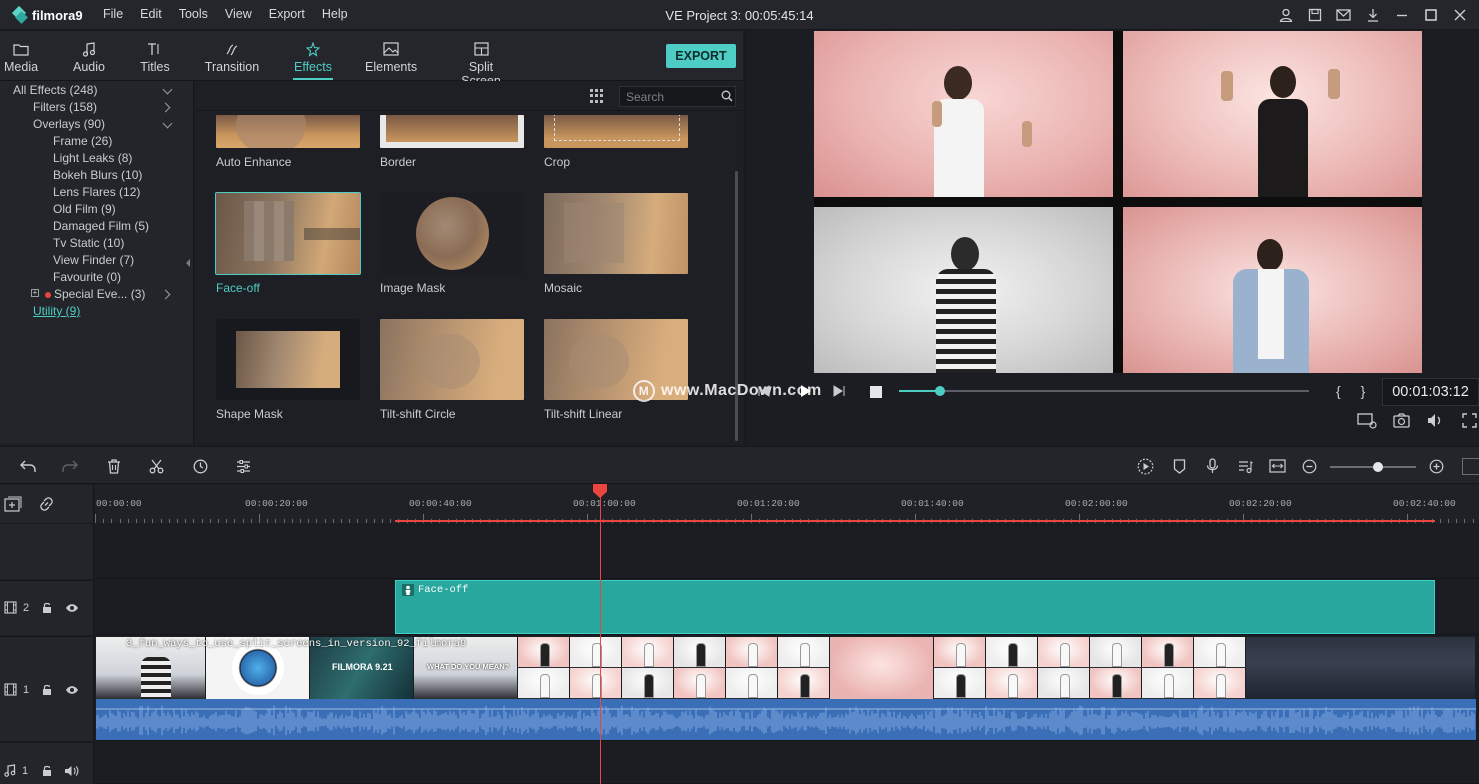 This screenshot has height=784, width=1479. I want to click on fullscreen-icon, so click(1469, 420).